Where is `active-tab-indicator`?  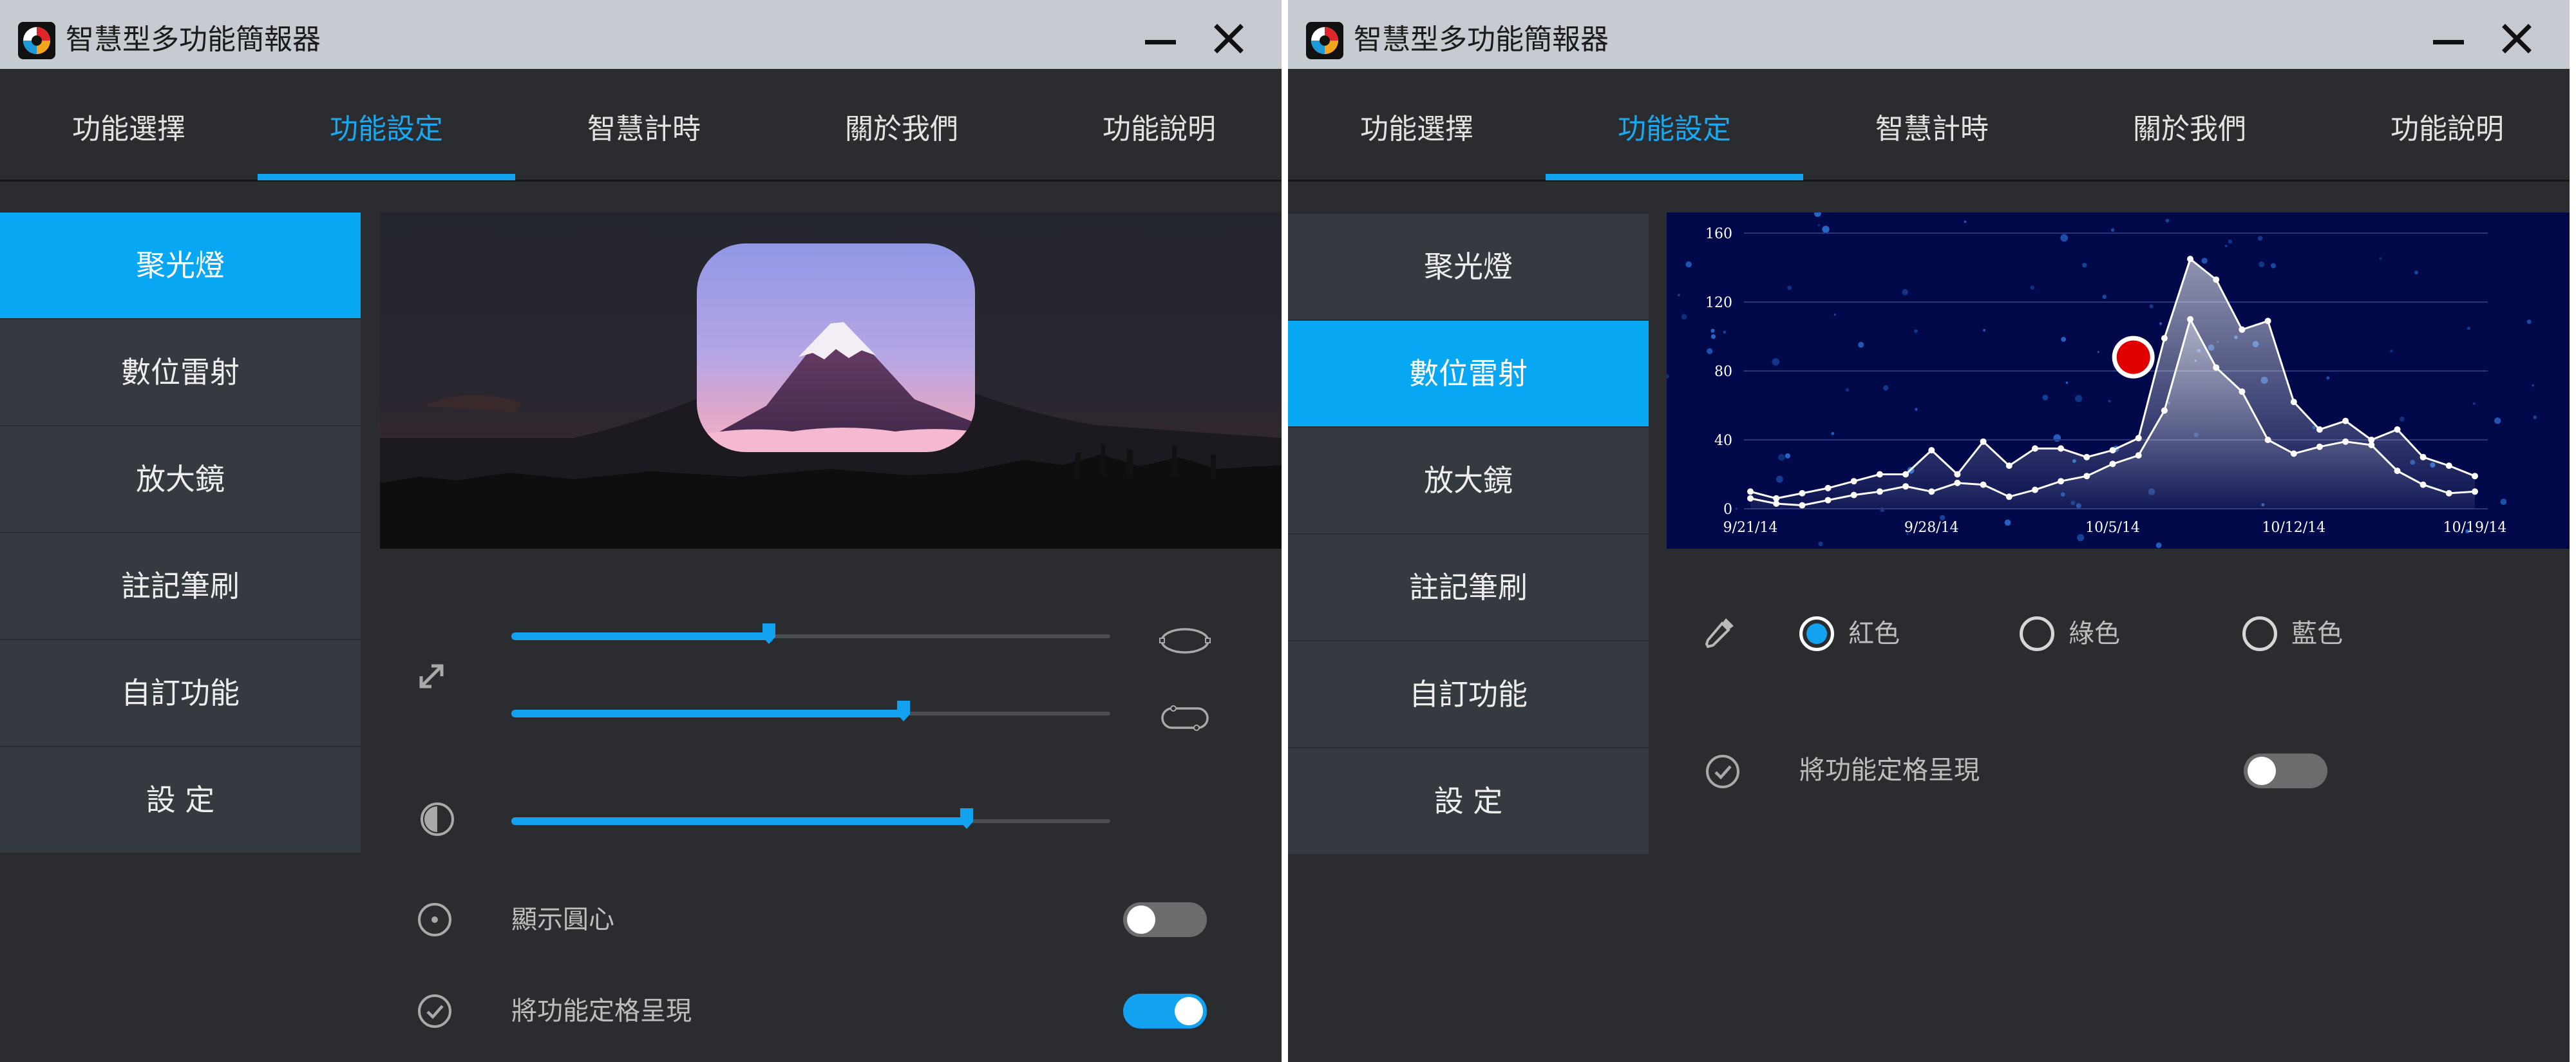 active-tab-indicator is located at coordinates (386, 177).